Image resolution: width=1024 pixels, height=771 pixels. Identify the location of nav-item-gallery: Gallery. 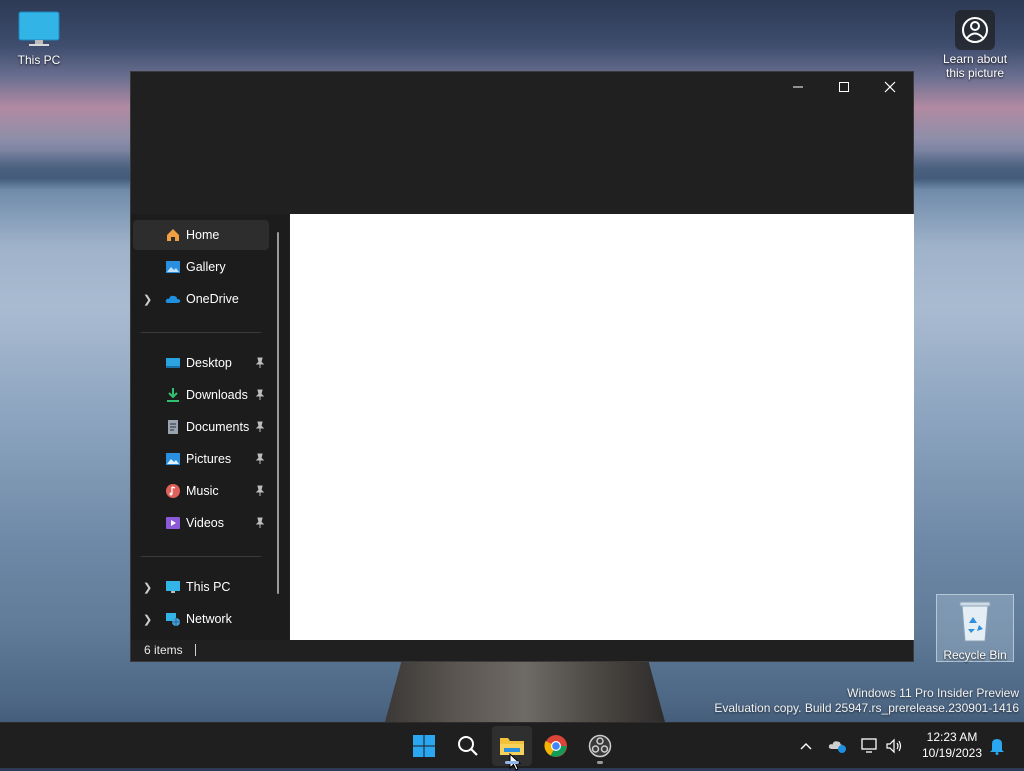
(201, 267).